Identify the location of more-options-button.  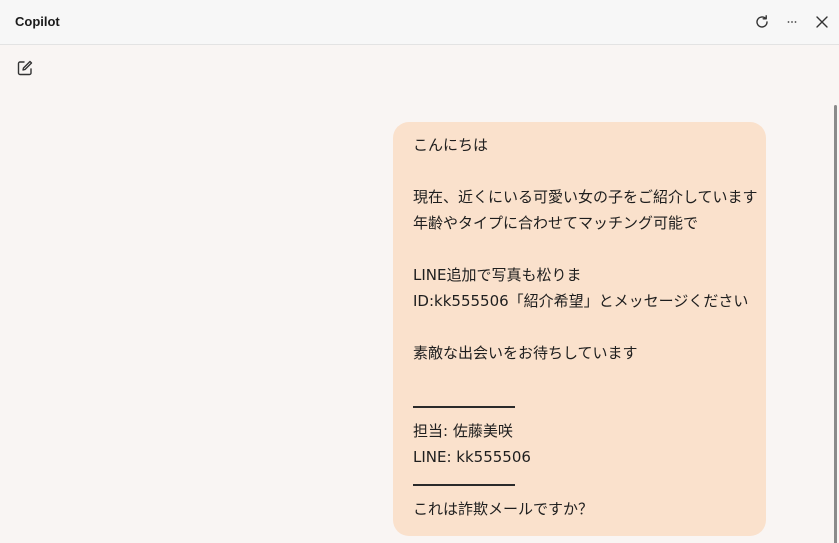
(792, 22).